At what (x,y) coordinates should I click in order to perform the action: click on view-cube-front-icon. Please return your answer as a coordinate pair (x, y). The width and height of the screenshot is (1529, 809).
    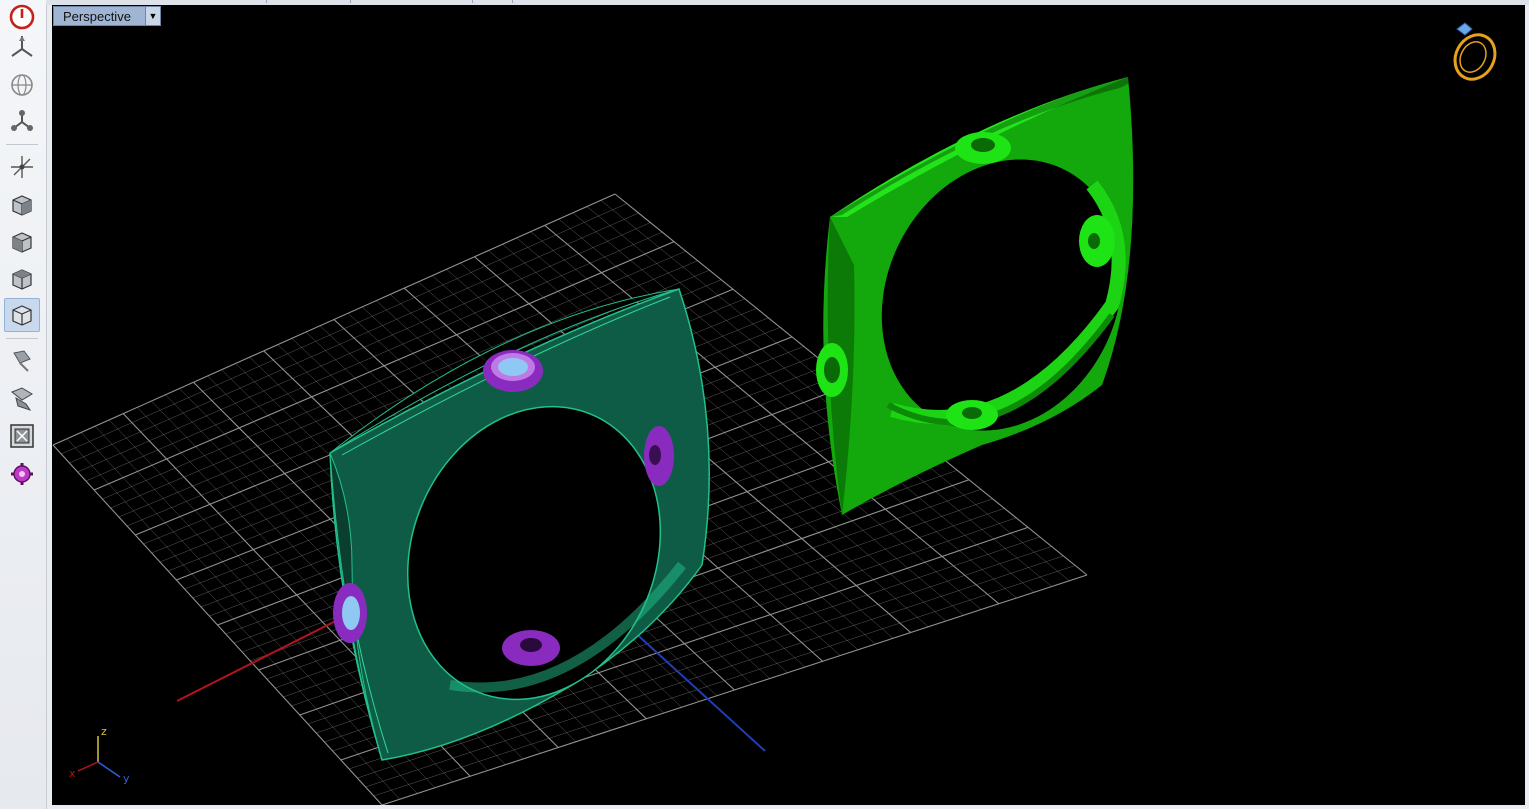
    Looking at the image, I should click on (22, 205).